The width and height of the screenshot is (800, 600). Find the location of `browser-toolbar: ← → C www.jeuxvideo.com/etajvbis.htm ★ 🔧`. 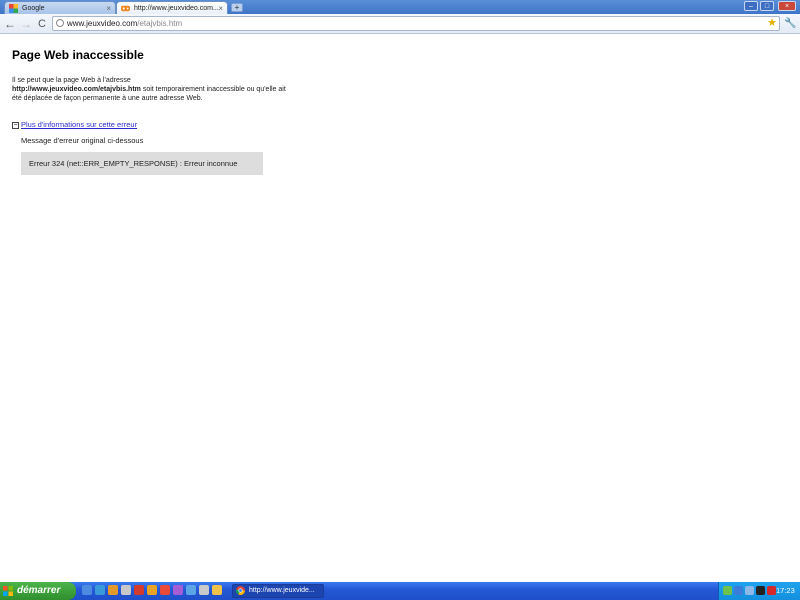

browser-toolbar: ← → C www.jeuxvideo.com/etajvbis.htm ★ 🔧 is located at coordinates (400, 24).